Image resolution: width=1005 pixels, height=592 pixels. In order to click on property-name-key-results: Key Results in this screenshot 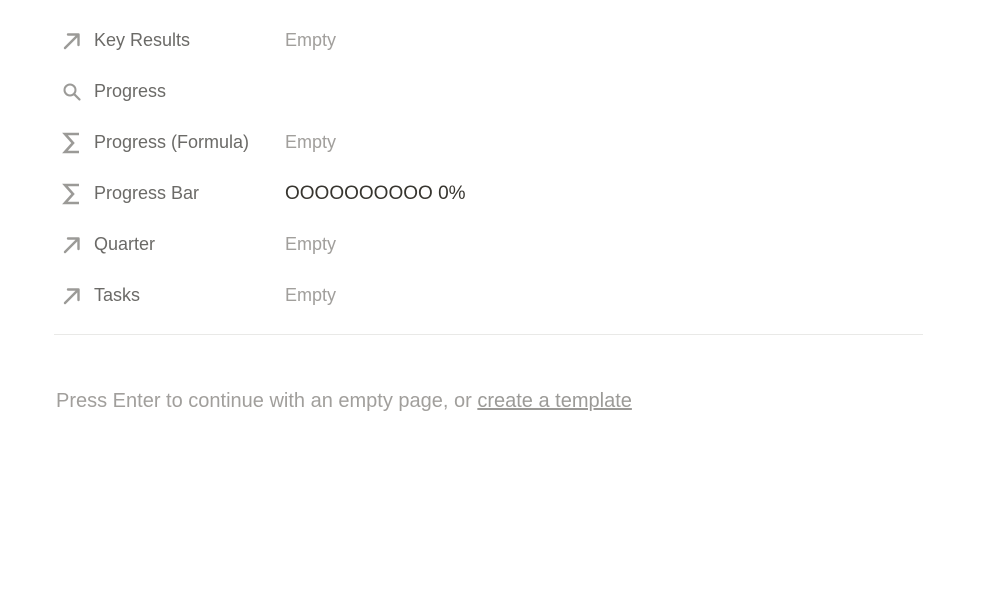, I will do `click(169, 41)`.